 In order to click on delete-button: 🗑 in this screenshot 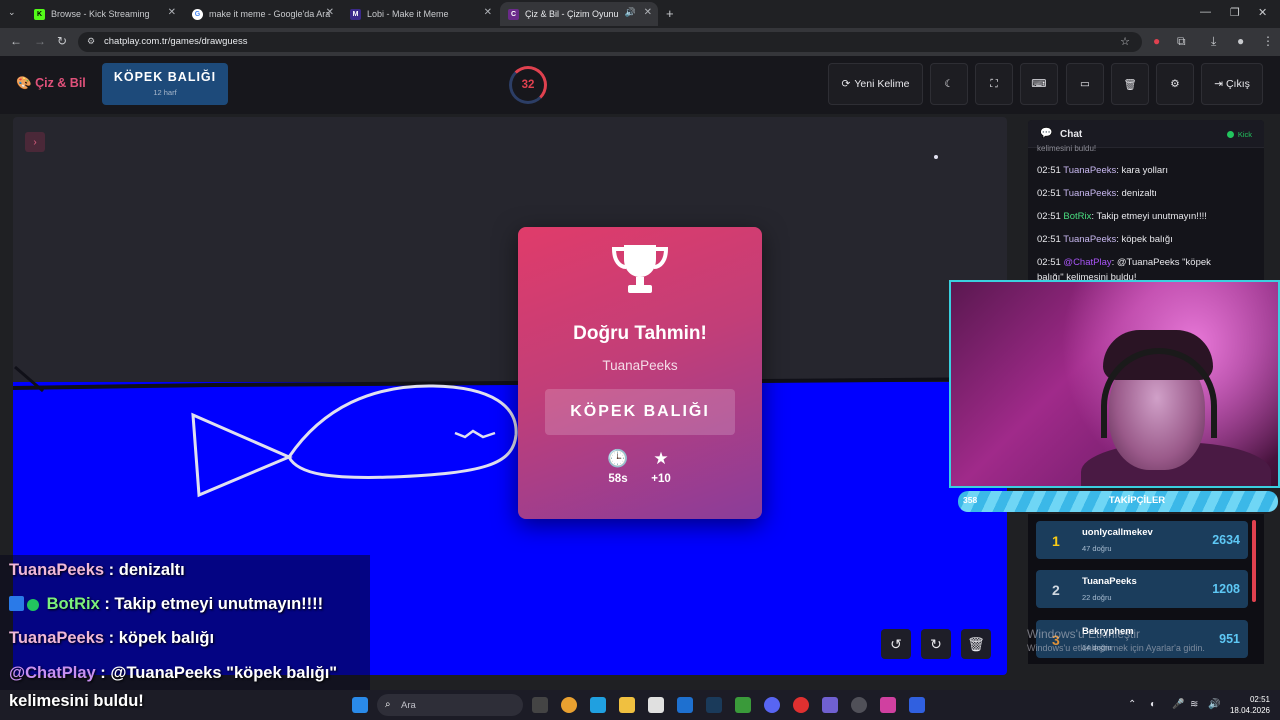, I will do `click(1130, 84)`.